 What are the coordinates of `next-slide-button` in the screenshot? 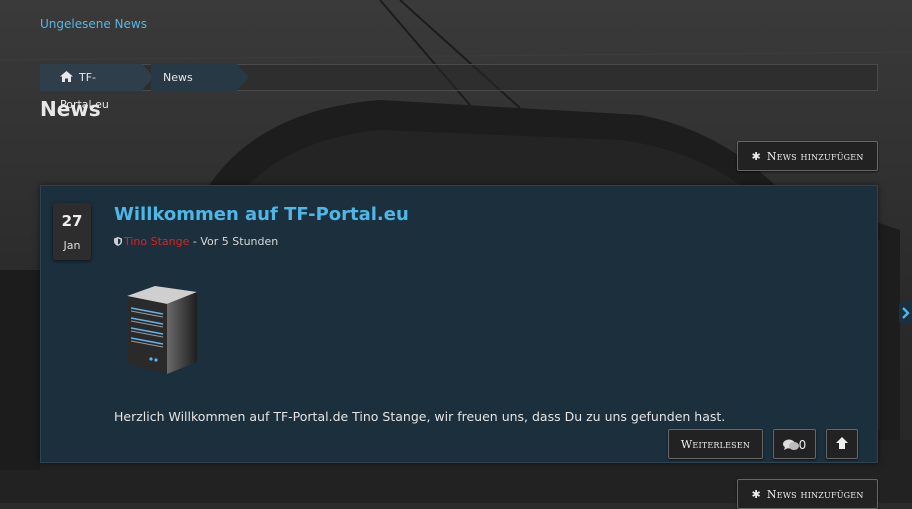 It's located at (905, 313).